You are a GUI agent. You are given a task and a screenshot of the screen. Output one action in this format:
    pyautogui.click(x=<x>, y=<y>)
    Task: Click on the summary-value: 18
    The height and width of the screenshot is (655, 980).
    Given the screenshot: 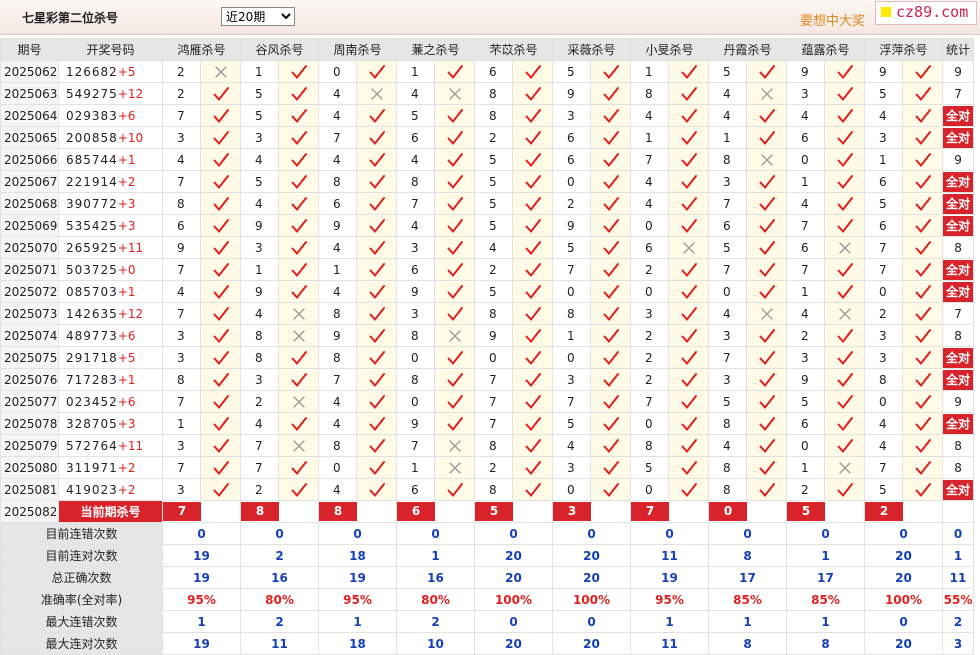 What is the action you would take?
    pyautogui.click(x=357, y=643)
    